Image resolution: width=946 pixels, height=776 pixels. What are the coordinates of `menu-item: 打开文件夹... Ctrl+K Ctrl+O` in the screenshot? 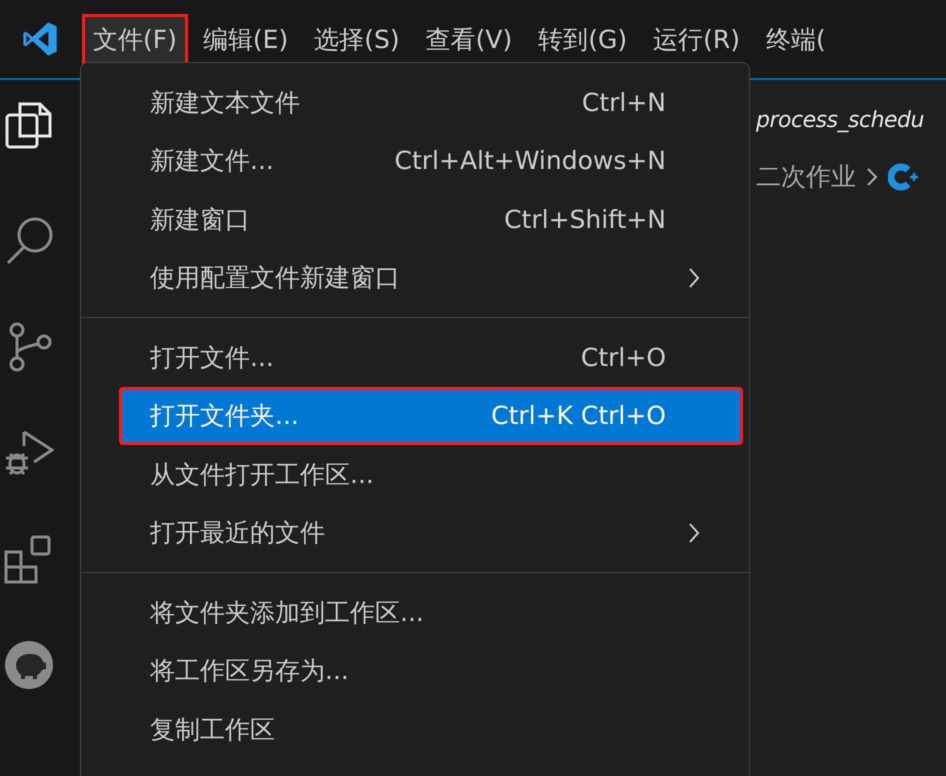 It's located at (431, 415).